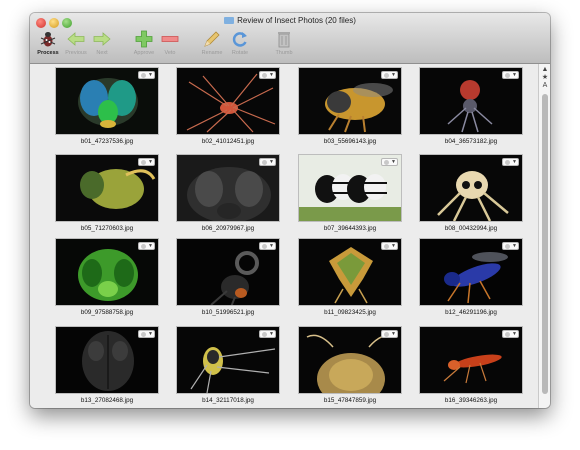 The width and height of the screenshot is (580, 450). I want to click on photo-filename: b06_20979967.jpg, so click(228, 228).